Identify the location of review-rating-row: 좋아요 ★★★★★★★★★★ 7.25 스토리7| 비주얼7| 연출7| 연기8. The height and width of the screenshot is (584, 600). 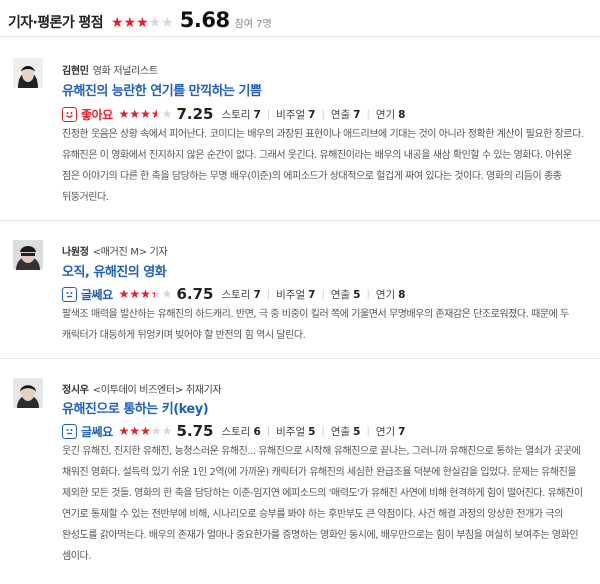
(233, 114).